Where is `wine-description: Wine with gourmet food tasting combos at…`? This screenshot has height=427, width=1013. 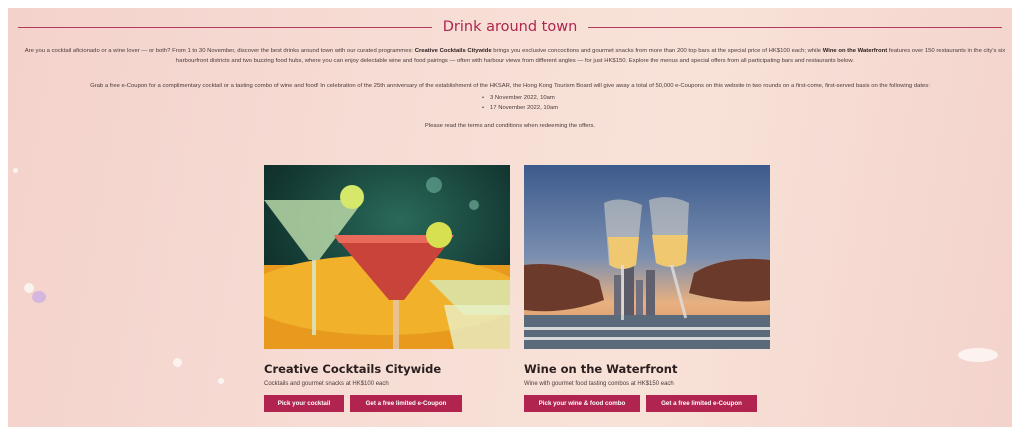
wine-description: Wine with gourmet food tasting combos at… is located at coordinates (599, 384).